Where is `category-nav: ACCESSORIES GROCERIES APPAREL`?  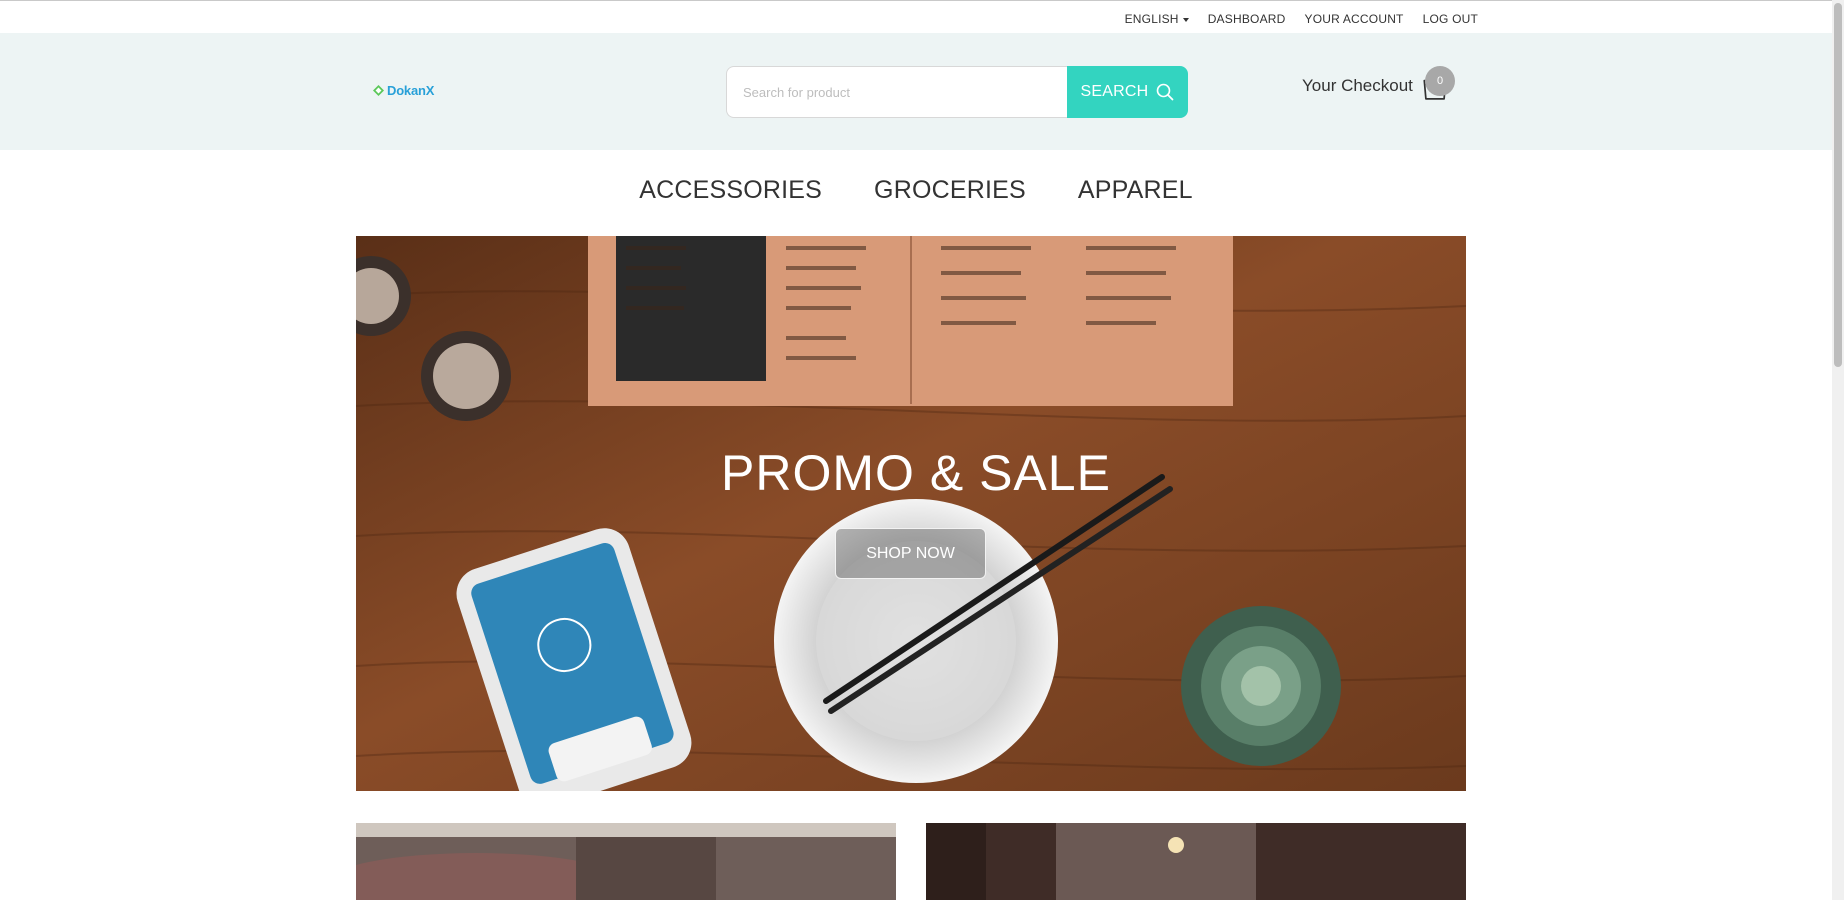 category-nav: ACCESSORIES GROCERIES APPAREL is located at coordinates (916, 190).